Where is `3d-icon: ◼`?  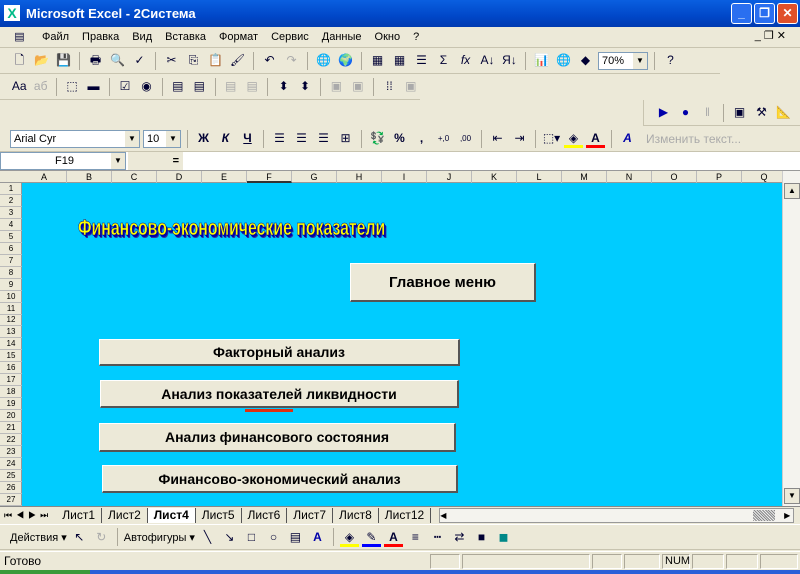 3d-icon: ◼ is located at coordinates (503, 537).